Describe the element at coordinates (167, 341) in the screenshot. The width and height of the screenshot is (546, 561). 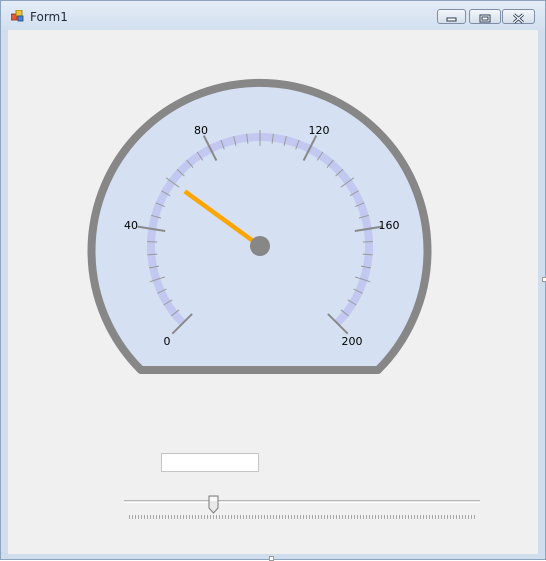
I see `gauge-label-0: 0` at that location.